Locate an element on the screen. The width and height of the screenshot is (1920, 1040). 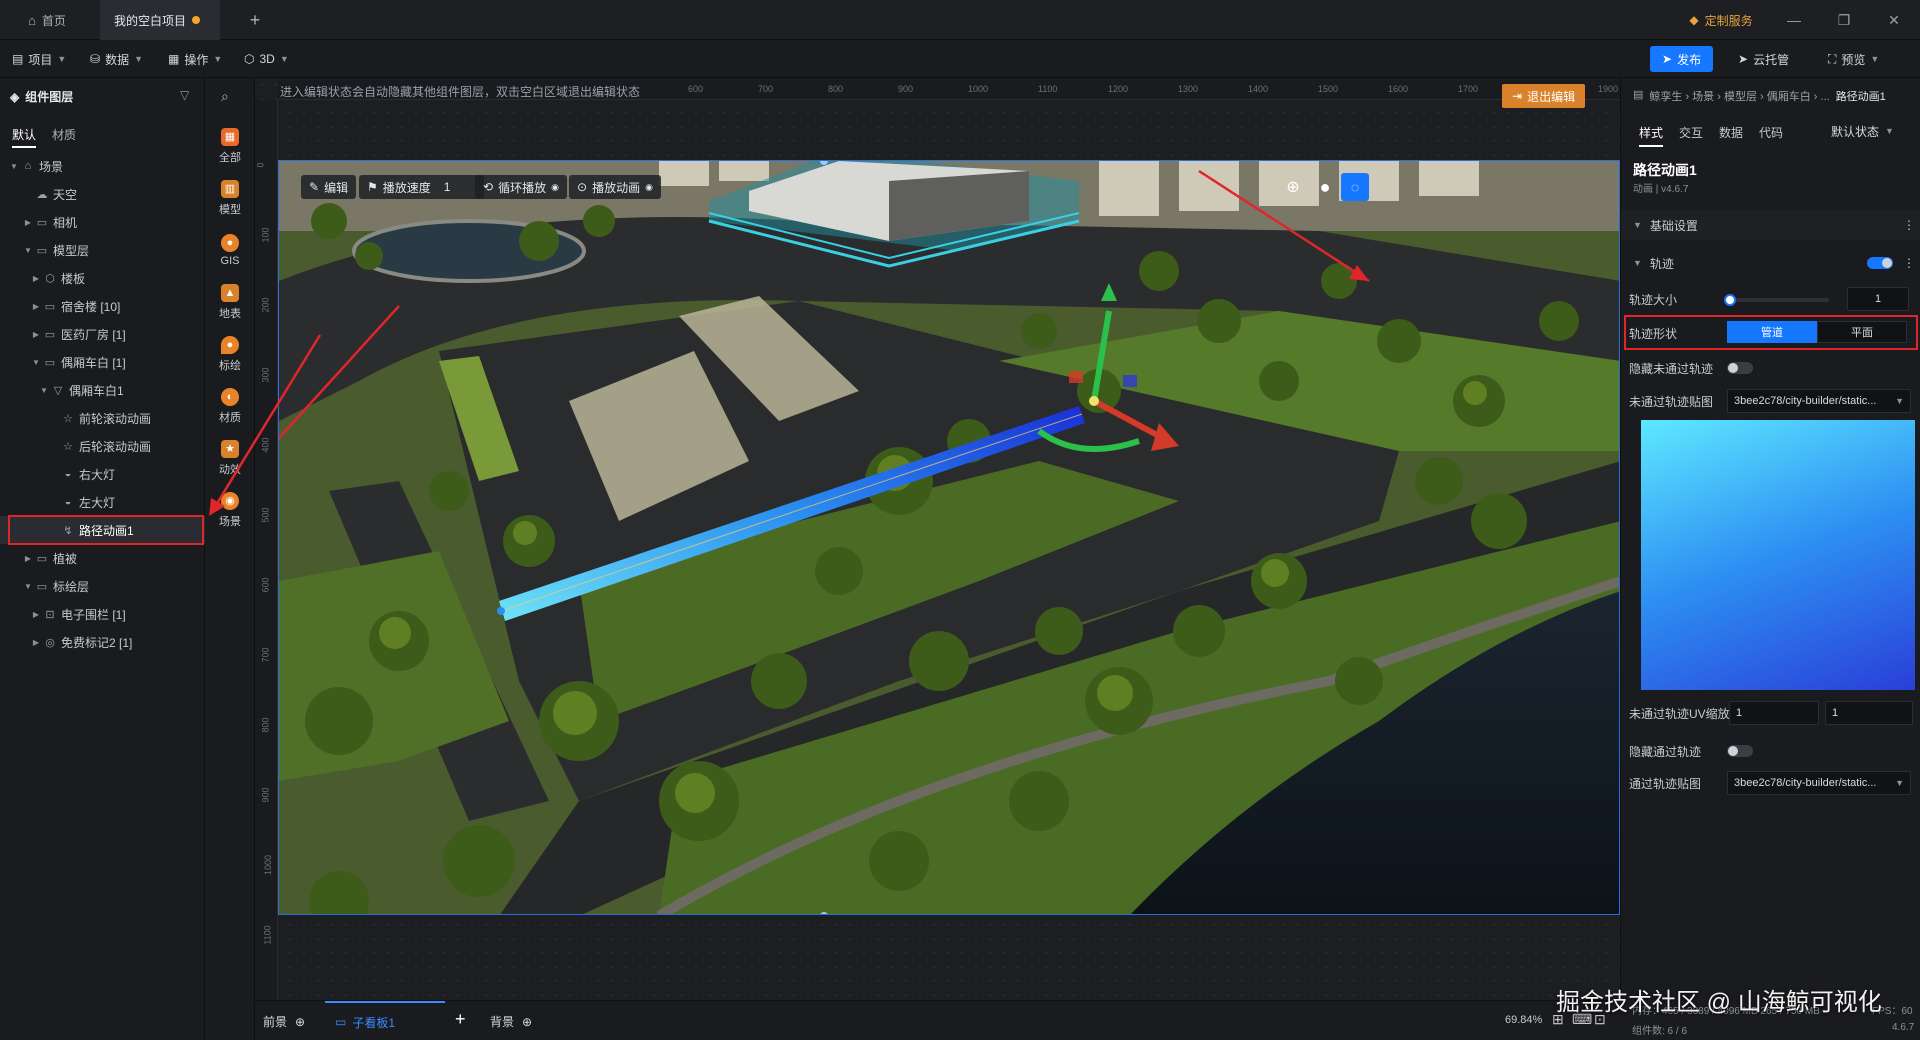
file-icon: ▤ is located at coordinates (18, 59).